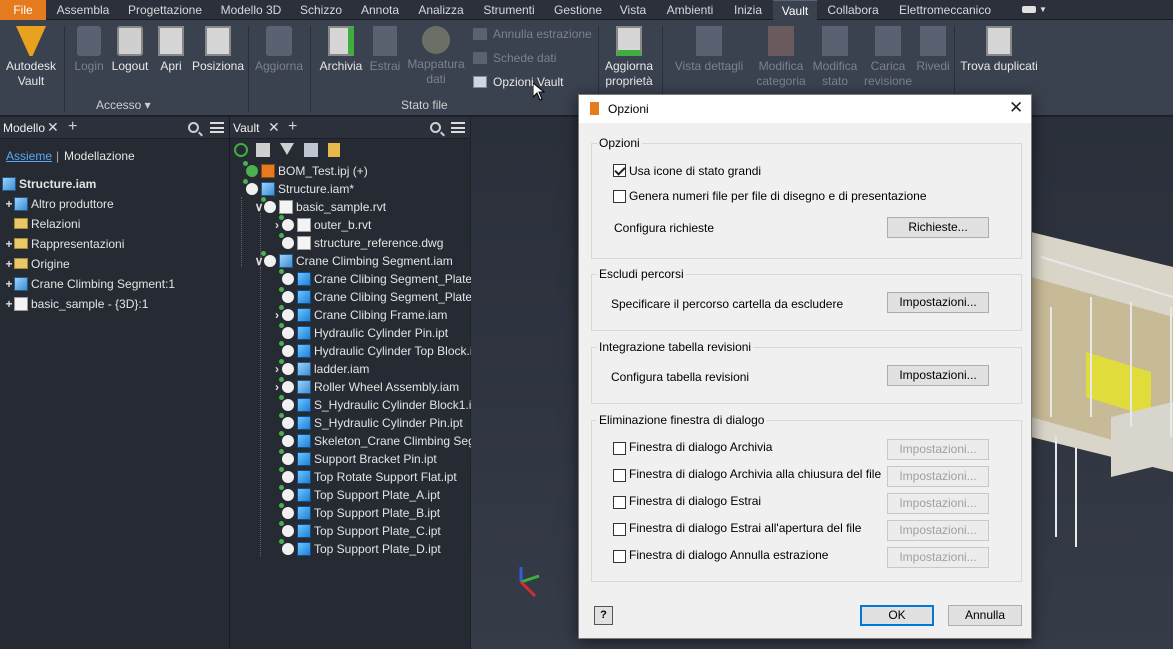 This screenshot has width=1173, height=649. What do you see at coordinates (619, 196) in the screenshot?
I see `checkbox-genera-numeri` at bounding box center [619, 196].